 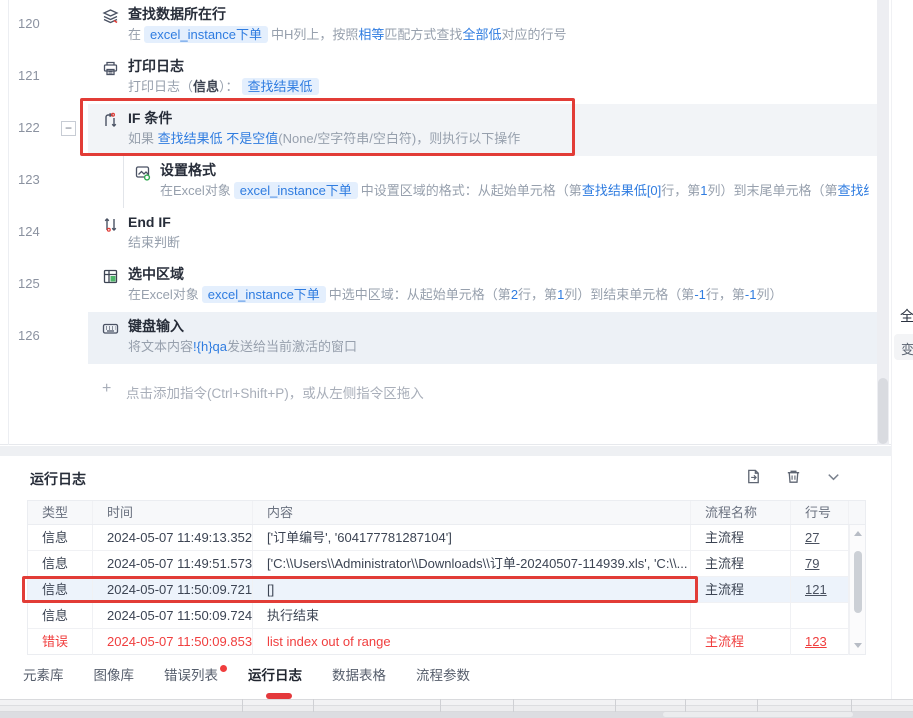 What do you see at coordinates (883, 411) in the screenshot?
I see `flow-scrollbar-thumb` at bounding box center [883, 411].